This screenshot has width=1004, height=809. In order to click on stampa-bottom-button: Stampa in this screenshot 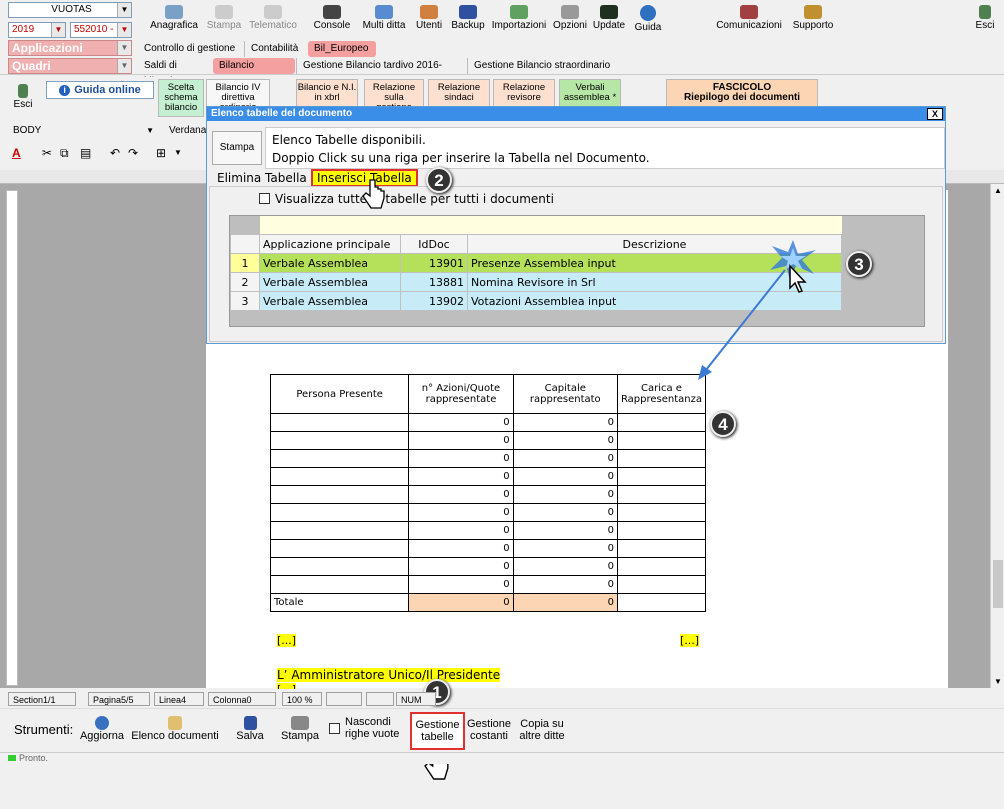, I will do `click(300, 732)`.